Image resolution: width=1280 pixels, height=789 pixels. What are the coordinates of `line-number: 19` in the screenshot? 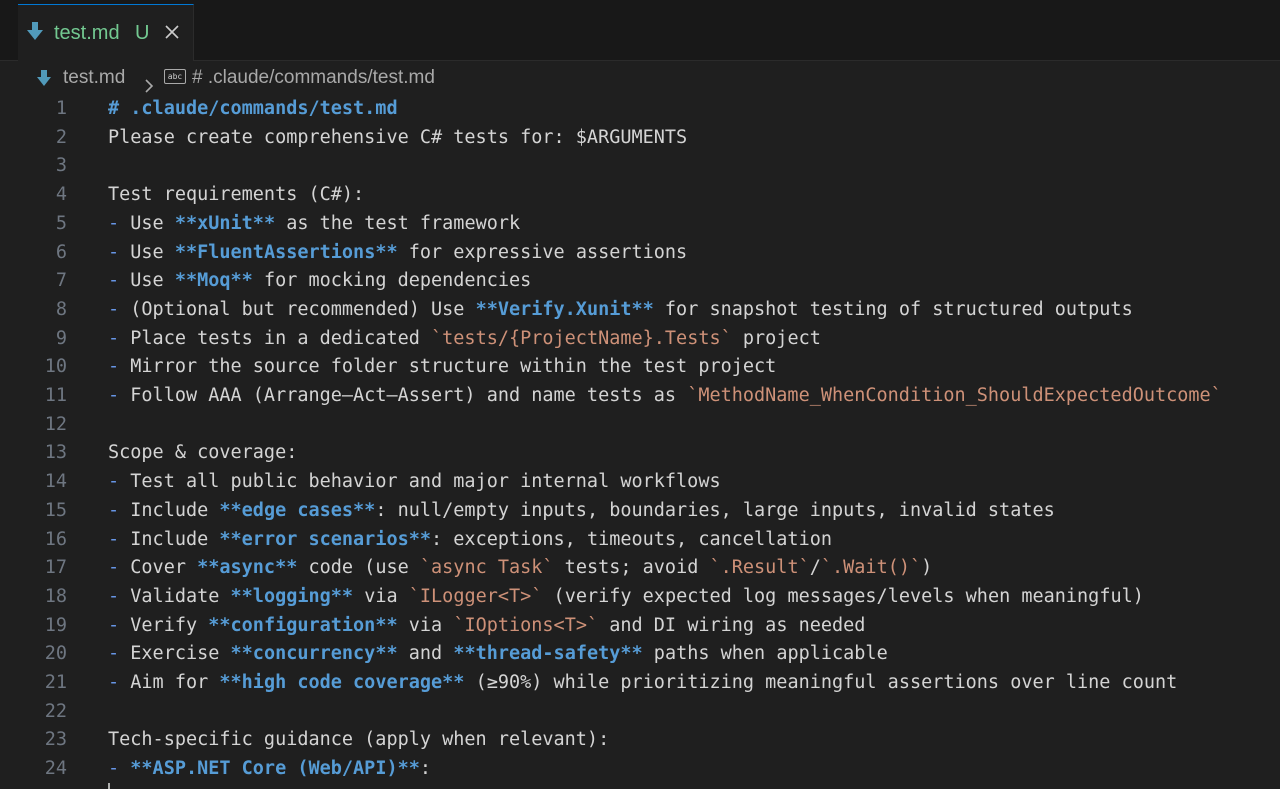 It's located at (55, 625).